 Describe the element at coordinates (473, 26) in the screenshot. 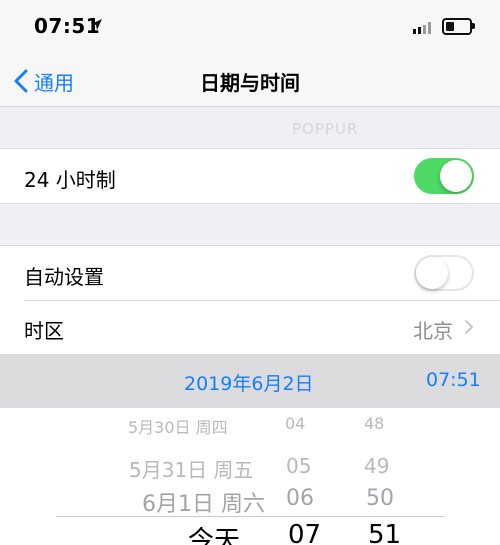

I see `battery-cap` at that location.